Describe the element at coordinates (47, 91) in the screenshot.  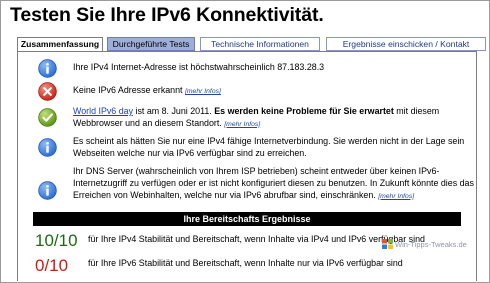
I see `error-icon` at that location.